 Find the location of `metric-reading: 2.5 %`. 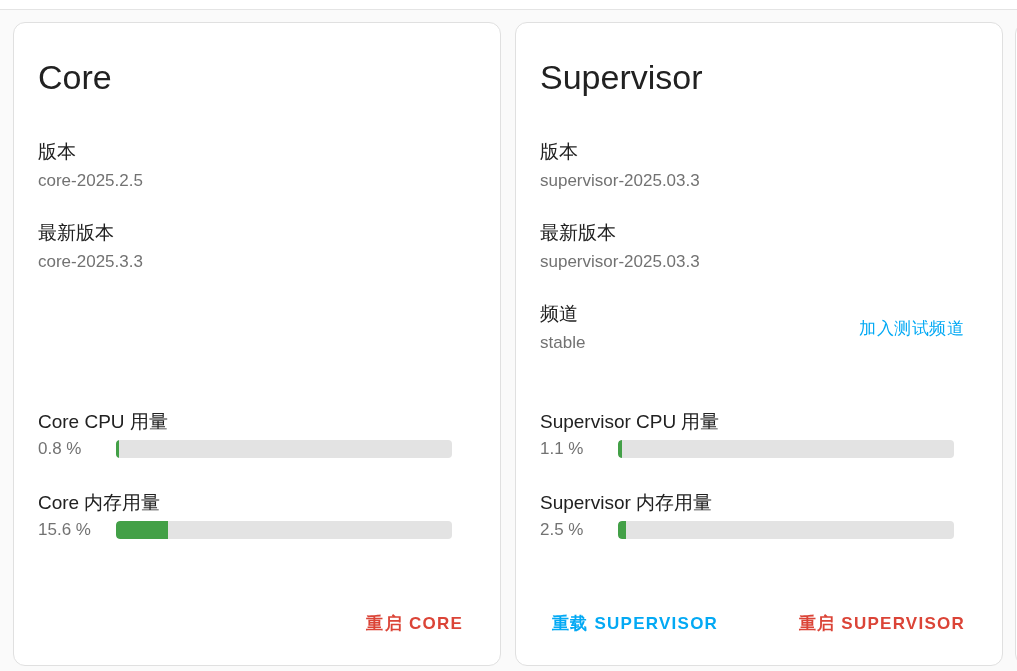

metric-reading: 2.5 % is located at coordinates (562, 530).